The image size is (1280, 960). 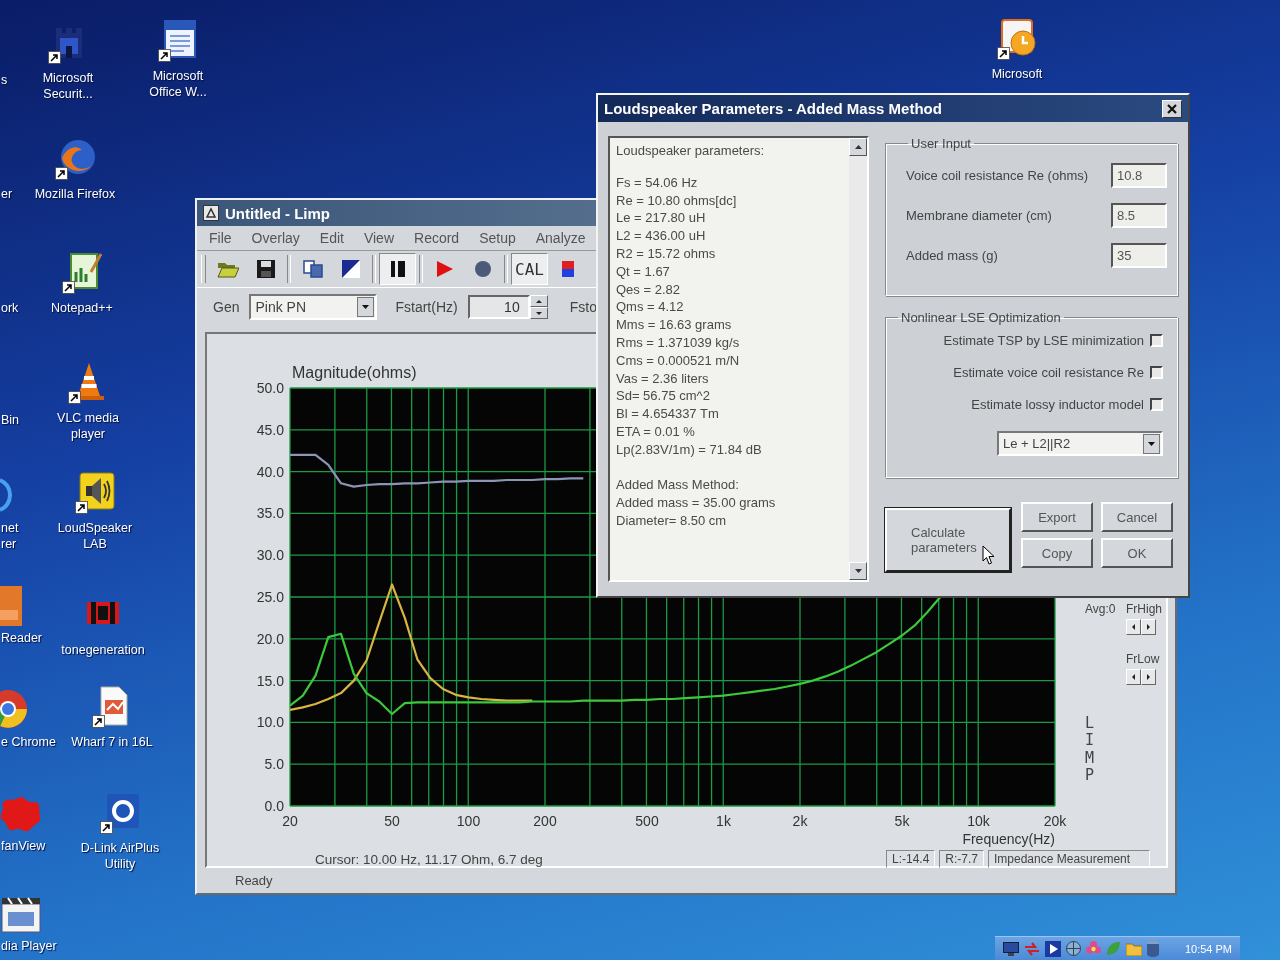 What do you see at coordinates (88, 426) in the screenshot?
I see `icon-label: VLC media player` at bounding box center [88, 426].